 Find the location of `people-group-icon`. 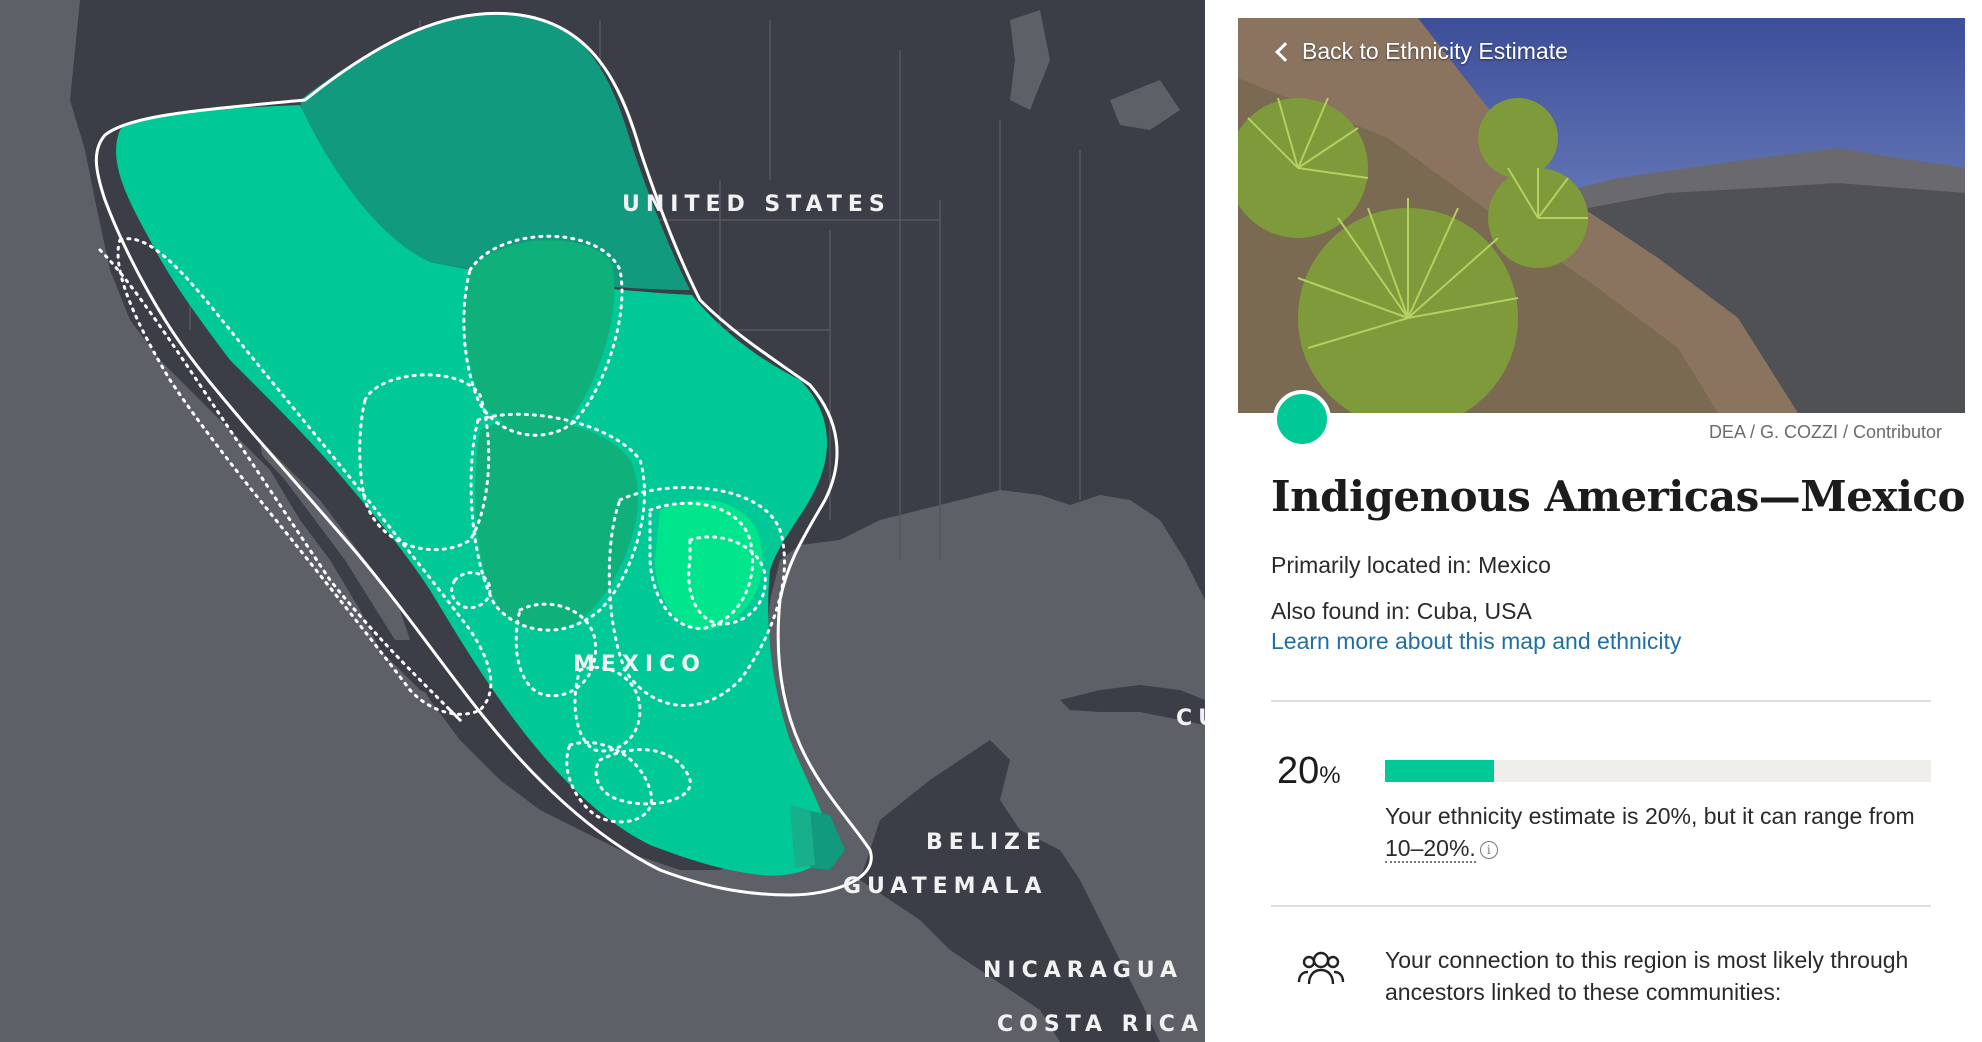

people-group-icon is located at coordinates (1321, 968).